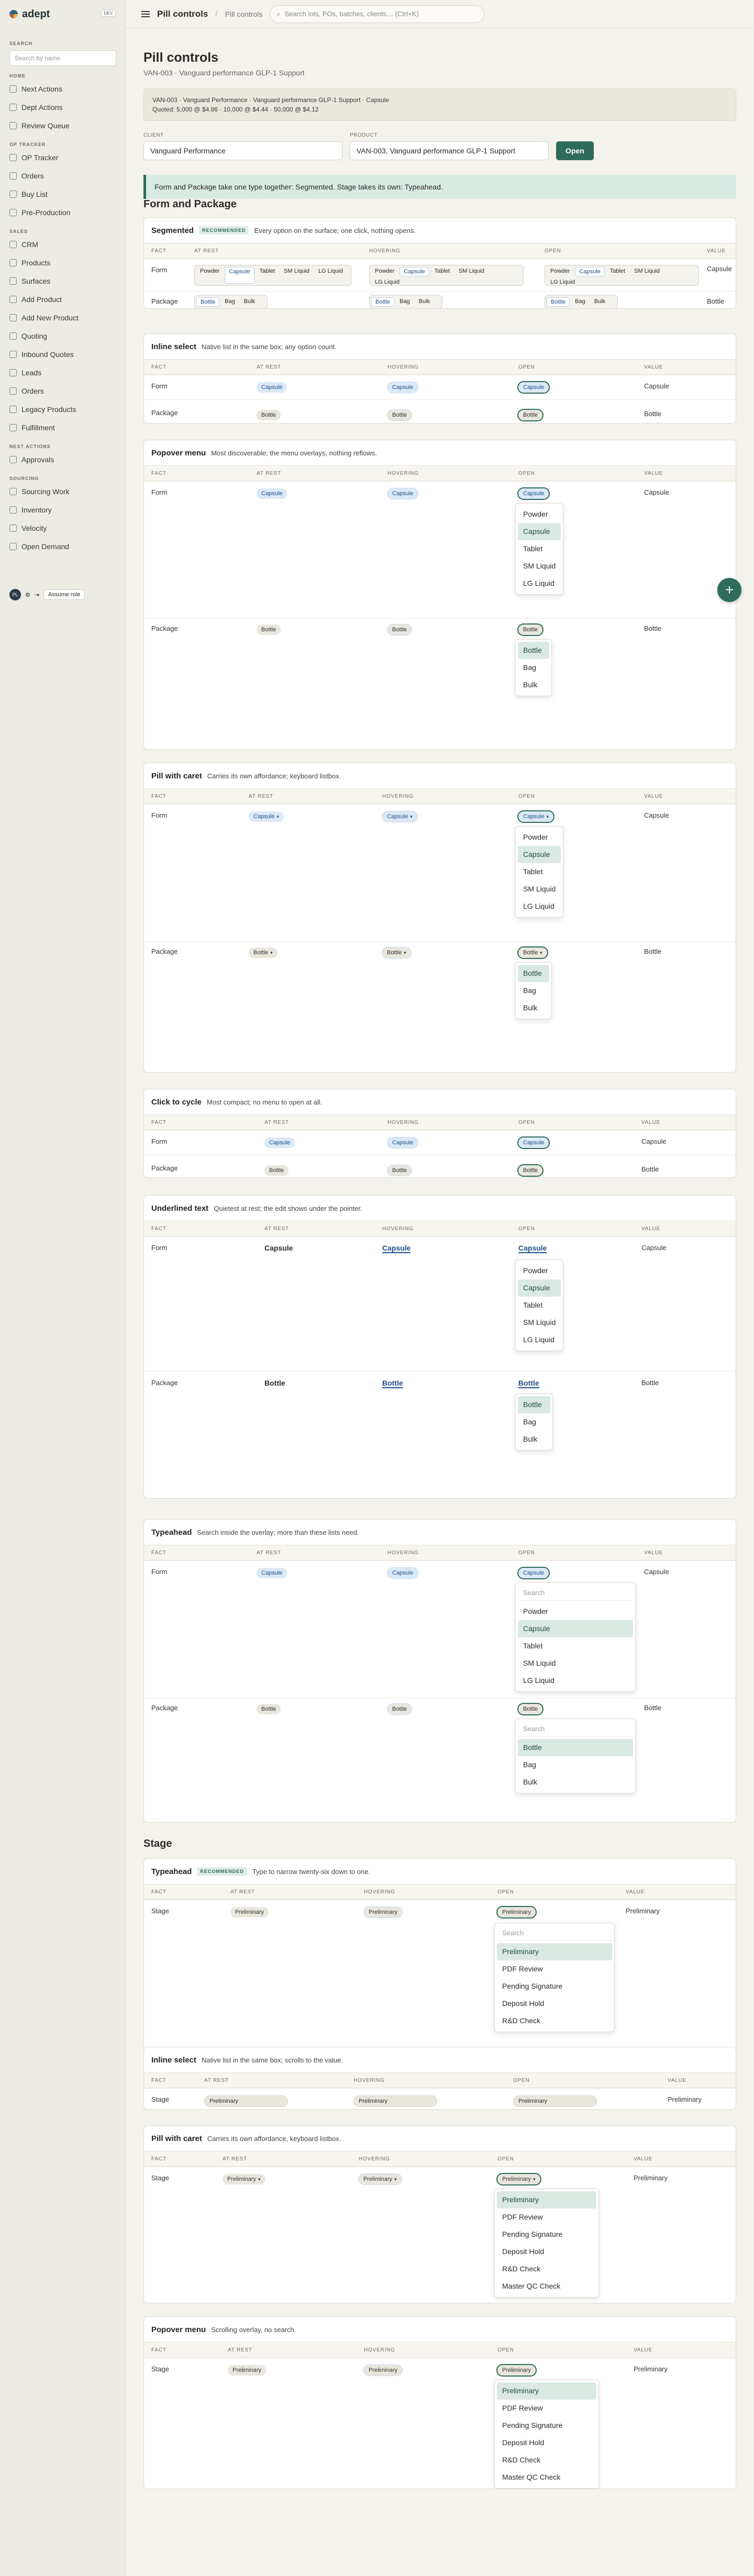 This screenshot has height=2576, width=754. What do you see at coordinates (62, 409) in the screenshot?
I see `sidebar-item-legacy-products: Legacy Products` at bounding box center [62, 409].